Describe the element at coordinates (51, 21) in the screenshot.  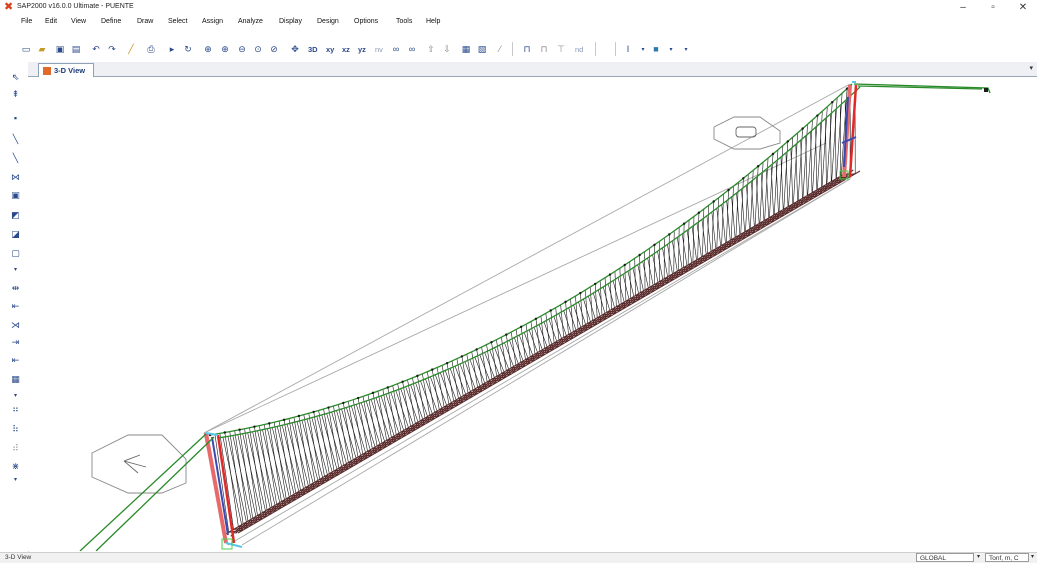
I see `menu-edit: Edit` at that location.